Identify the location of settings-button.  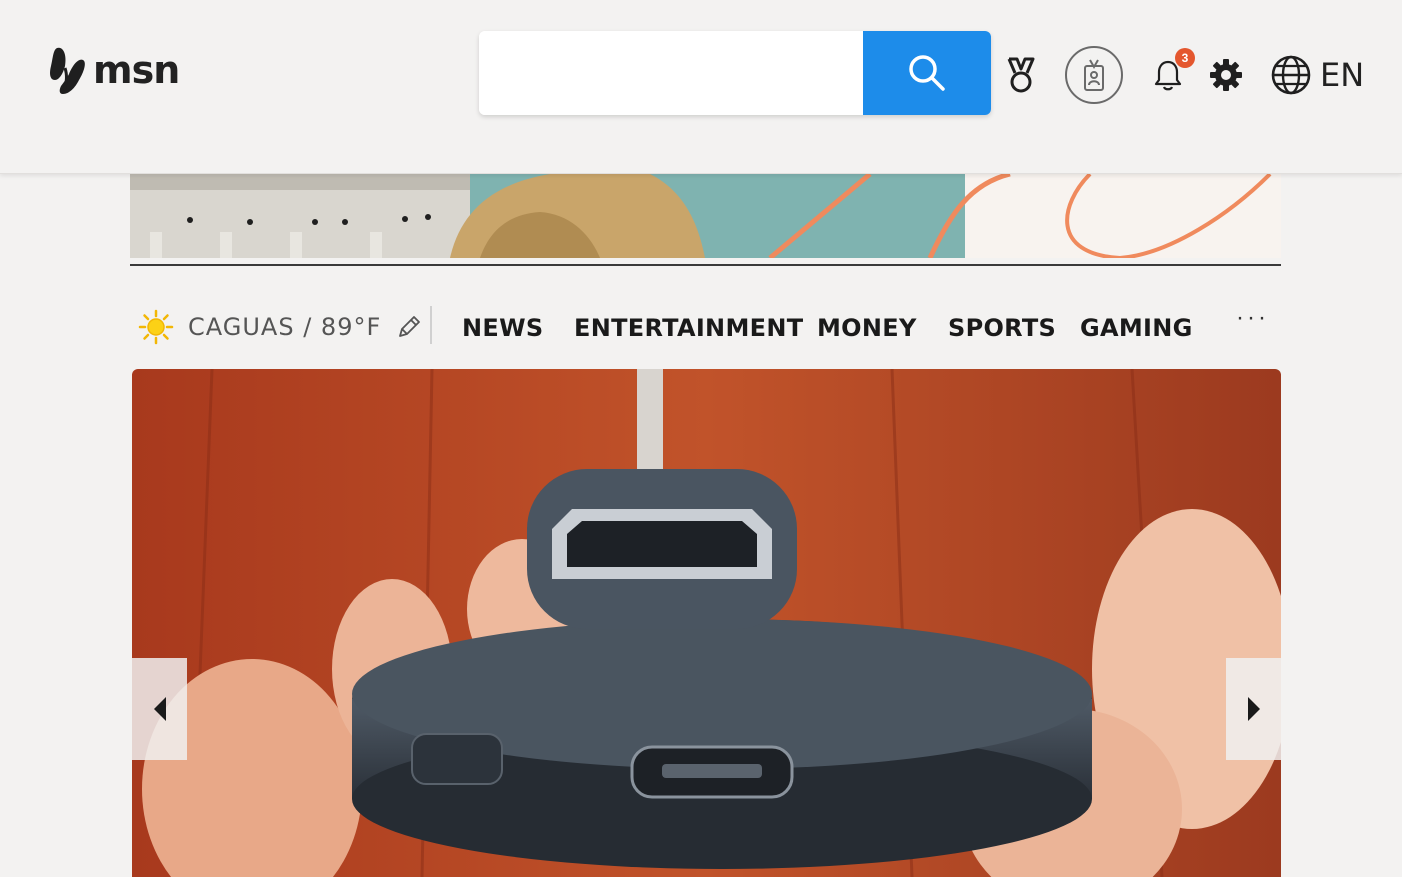
(1226, 75).